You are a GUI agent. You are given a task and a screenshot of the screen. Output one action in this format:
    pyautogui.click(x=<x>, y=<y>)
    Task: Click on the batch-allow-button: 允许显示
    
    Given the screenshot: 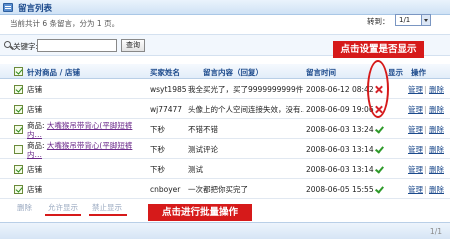 What is the action you would take?
    pyautogui.click(x=63, y=207)
    